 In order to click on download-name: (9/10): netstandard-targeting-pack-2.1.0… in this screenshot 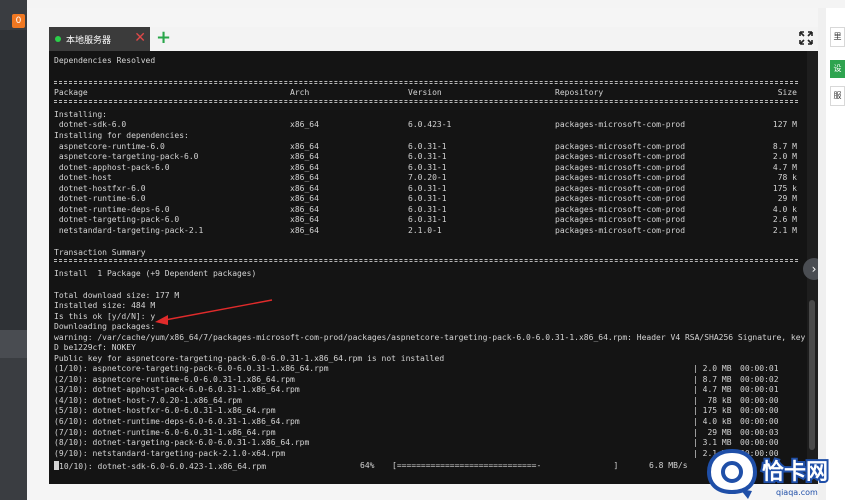, I will do `click(170, 453)`.